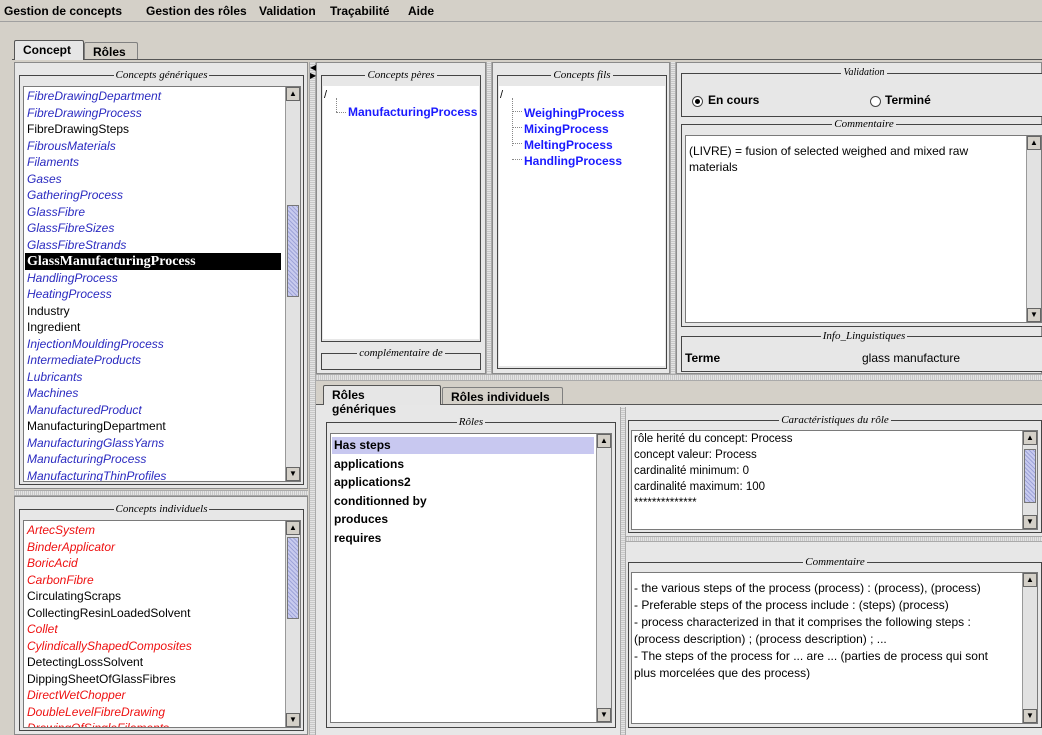  Describe the element at coordinates (421, 11) in the screenshot. I see `menu-aide: Aide` at that location.